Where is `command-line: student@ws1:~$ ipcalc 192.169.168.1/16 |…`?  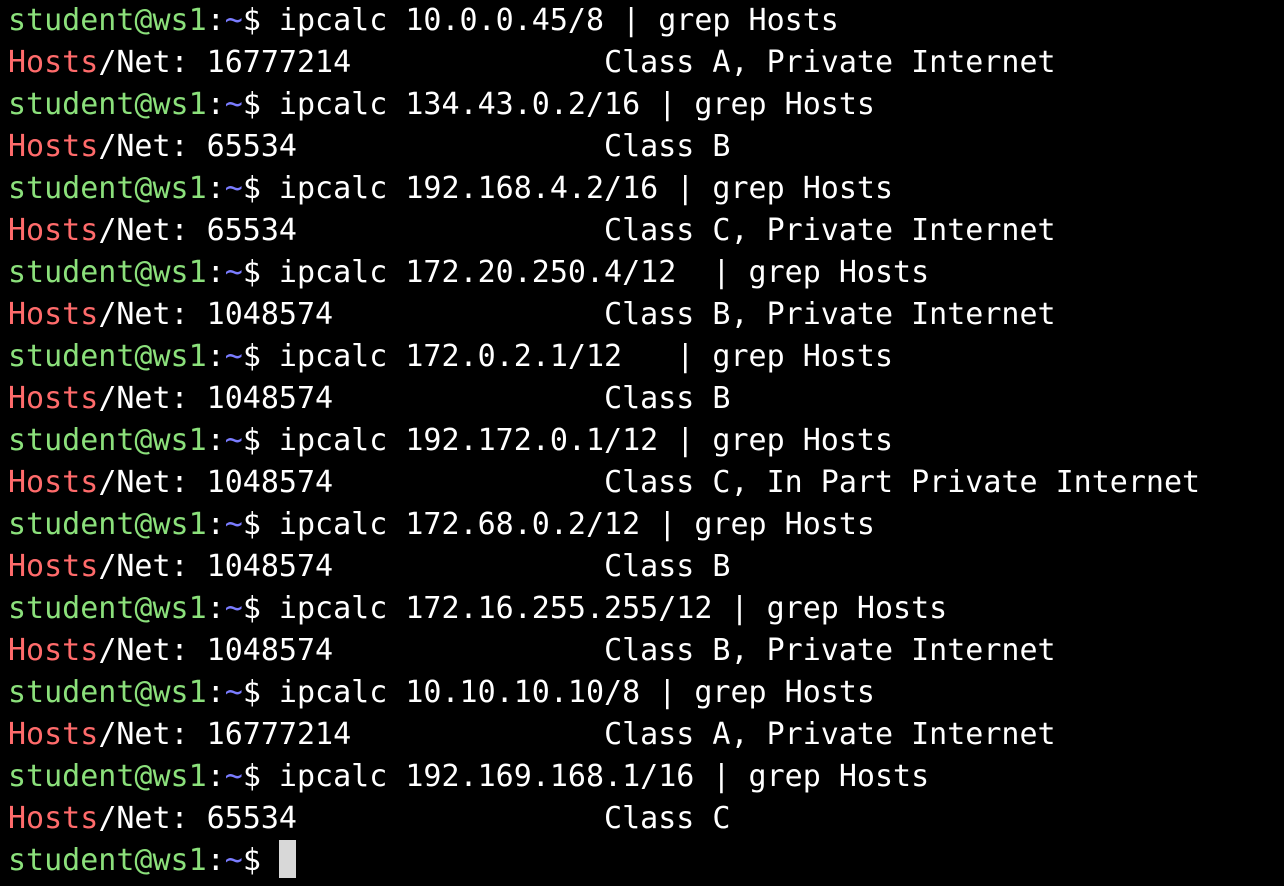
command-line: student@ws1:~$ ipcalc 192.169.168.1/16 |… is located at coordinates (468, 777).